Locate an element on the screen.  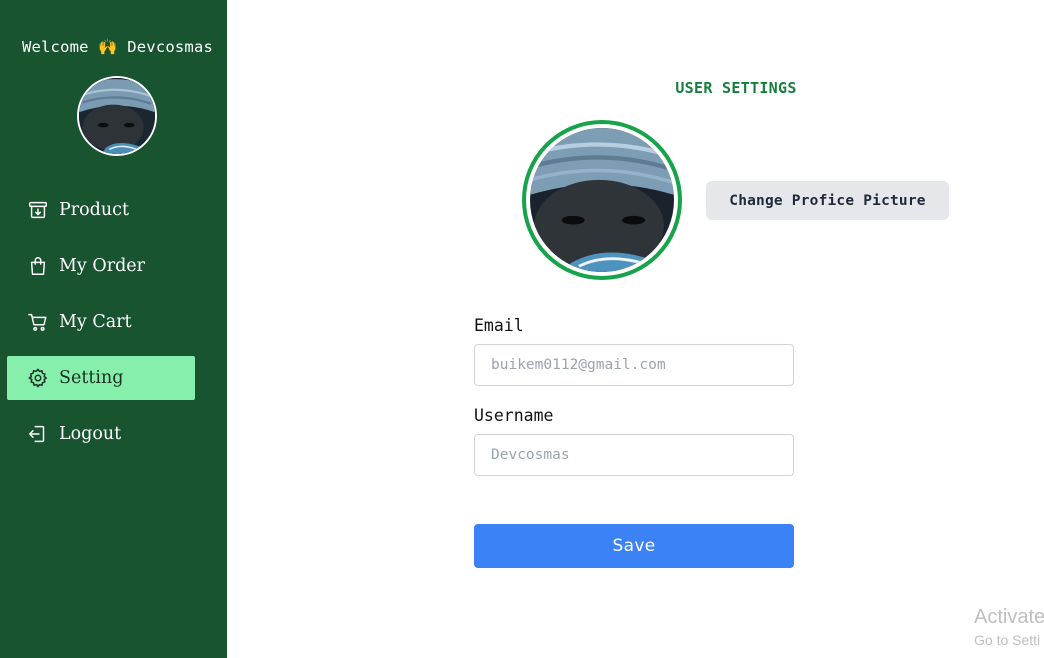
activate-windows-watermark: Activate is located at coordinates (1009, 617).